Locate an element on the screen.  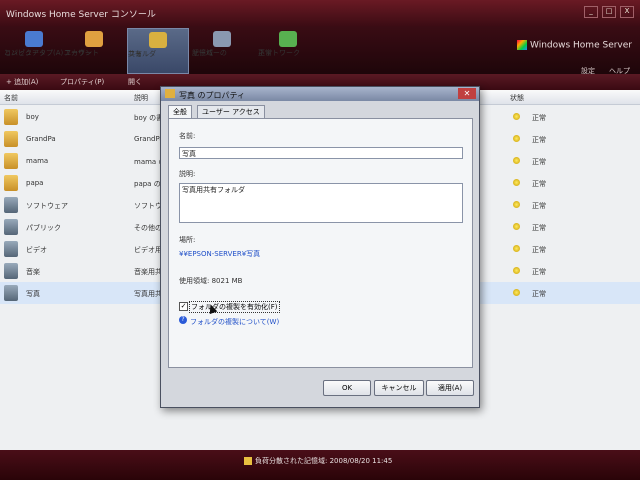
tab-network-status: ネットワーク 正常 is located at coordinates (288, 50).